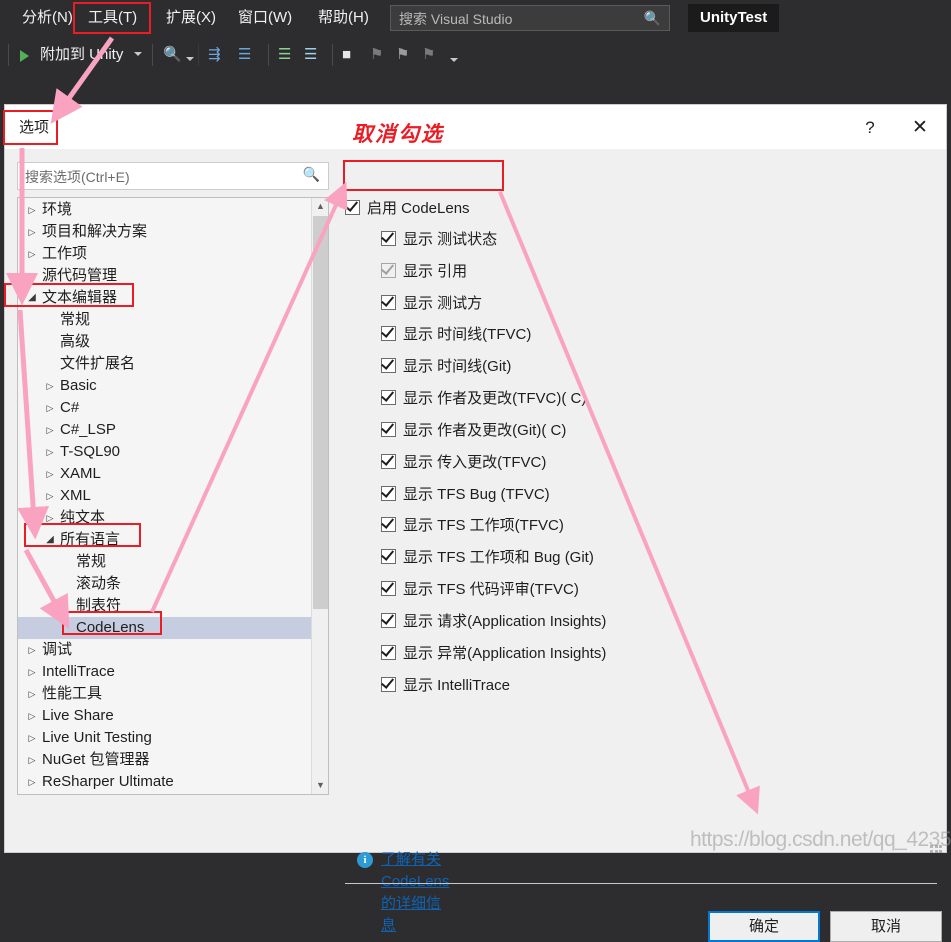  Describe the element at coordinates (820, 839) in the screenshot. I see `watermark-text: https://blog.csdn.net/qq_42351033` at that location.